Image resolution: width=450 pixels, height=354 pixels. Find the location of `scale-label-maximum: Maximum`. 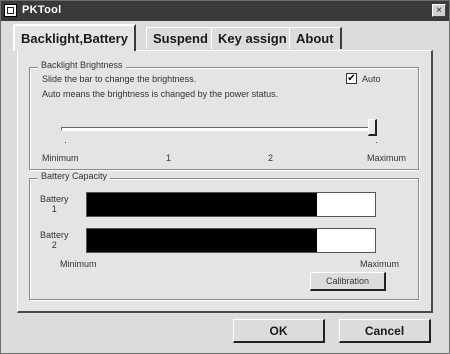

scale-label-maximum: Maximum is located at coordinates (387, 158).